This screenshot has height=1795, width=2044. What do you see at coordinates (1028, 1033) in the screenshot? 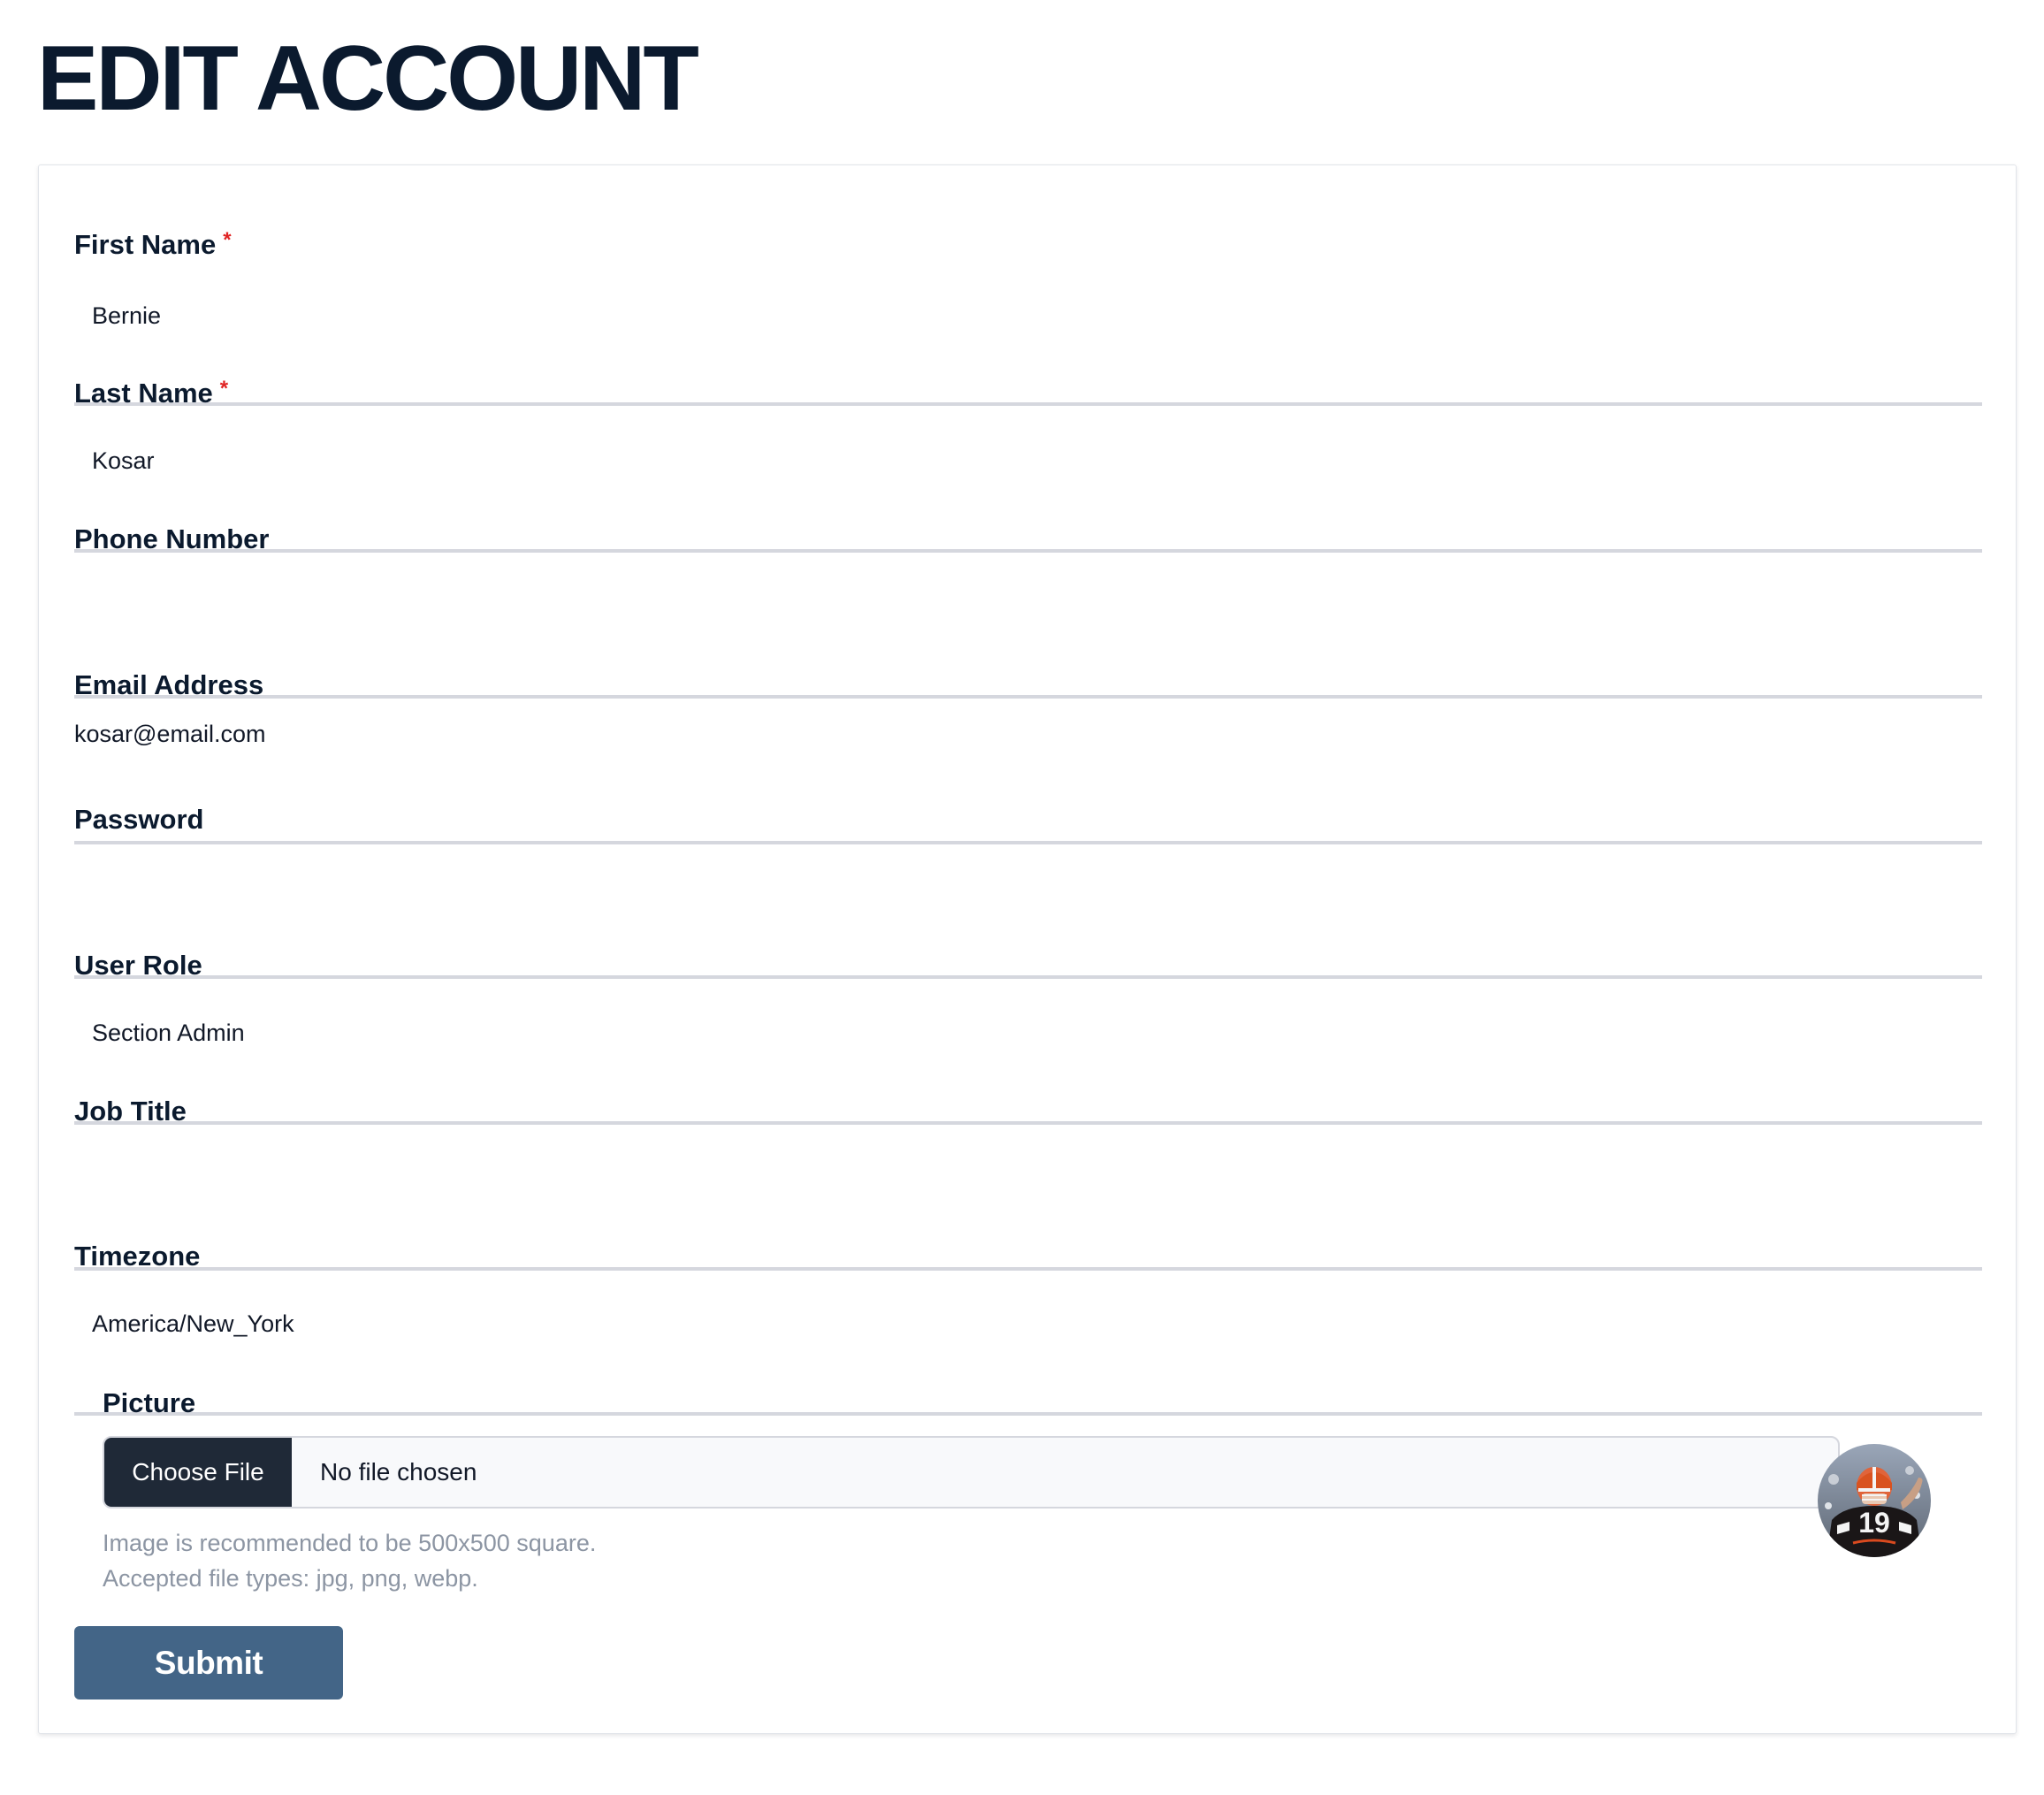
I see `user-role-input` at bounding box center [1028, 1033].